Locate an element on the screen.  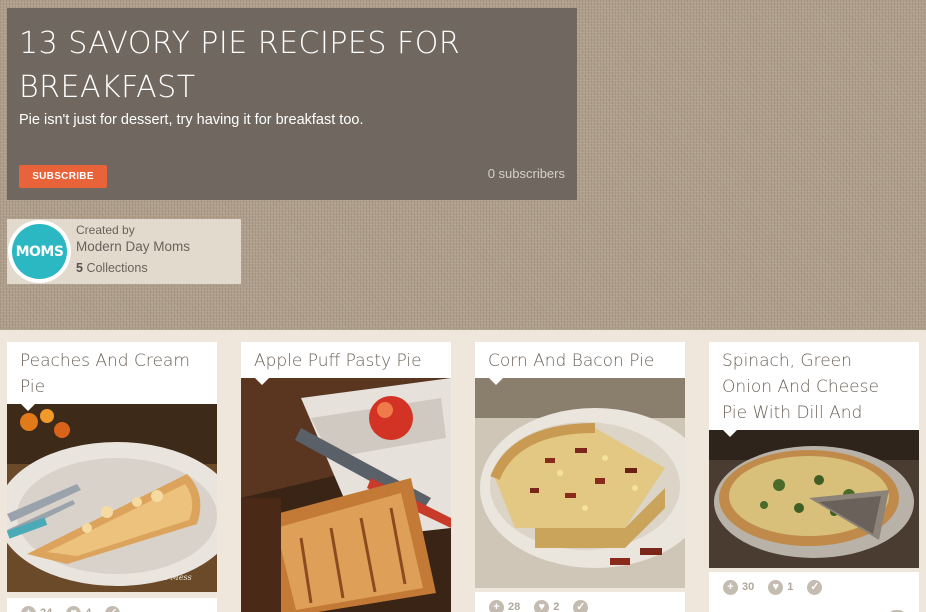
recipe-title: Apple Puff Pasty Pie is located at coordinates (346, 361).